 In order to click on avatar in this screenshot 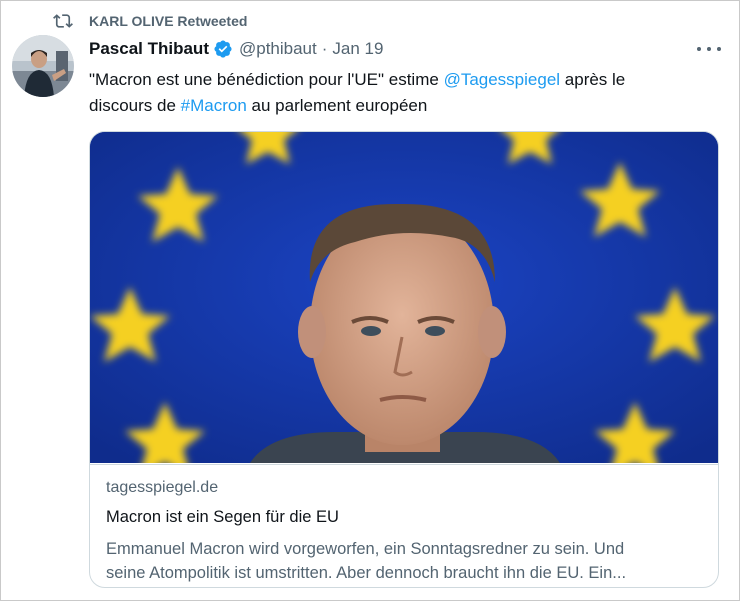, I will do `click(43, 66)`.